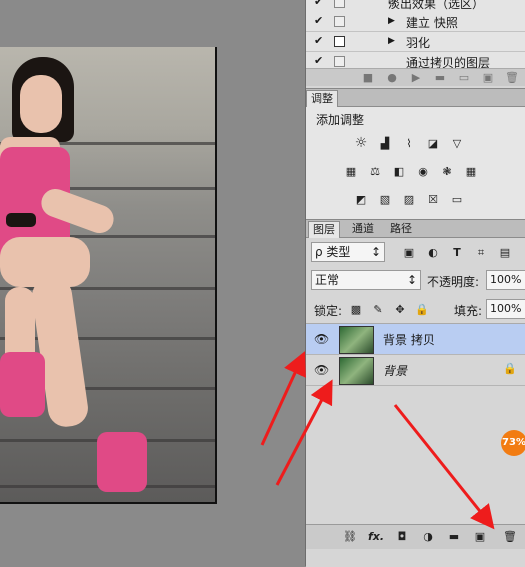 This screenshot has height=567, width=525. I want to click on adjustments-panel: 调整 添加调整 ☼ ▟ ⌇ ◪ ▽ ▦ ⚖ ◧ ◉ ❃ ▦ ◩ ▧ ▨ ☒ ▭, so click(415, 153).